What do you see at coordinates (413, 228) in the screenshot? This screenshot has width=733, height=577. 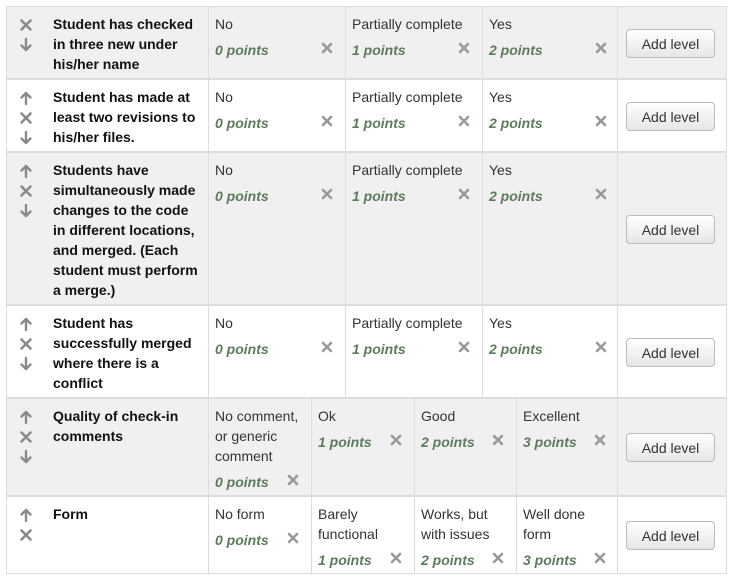 I see `level-cell: Partially complete 1 points` at bounding box center [413, 228].